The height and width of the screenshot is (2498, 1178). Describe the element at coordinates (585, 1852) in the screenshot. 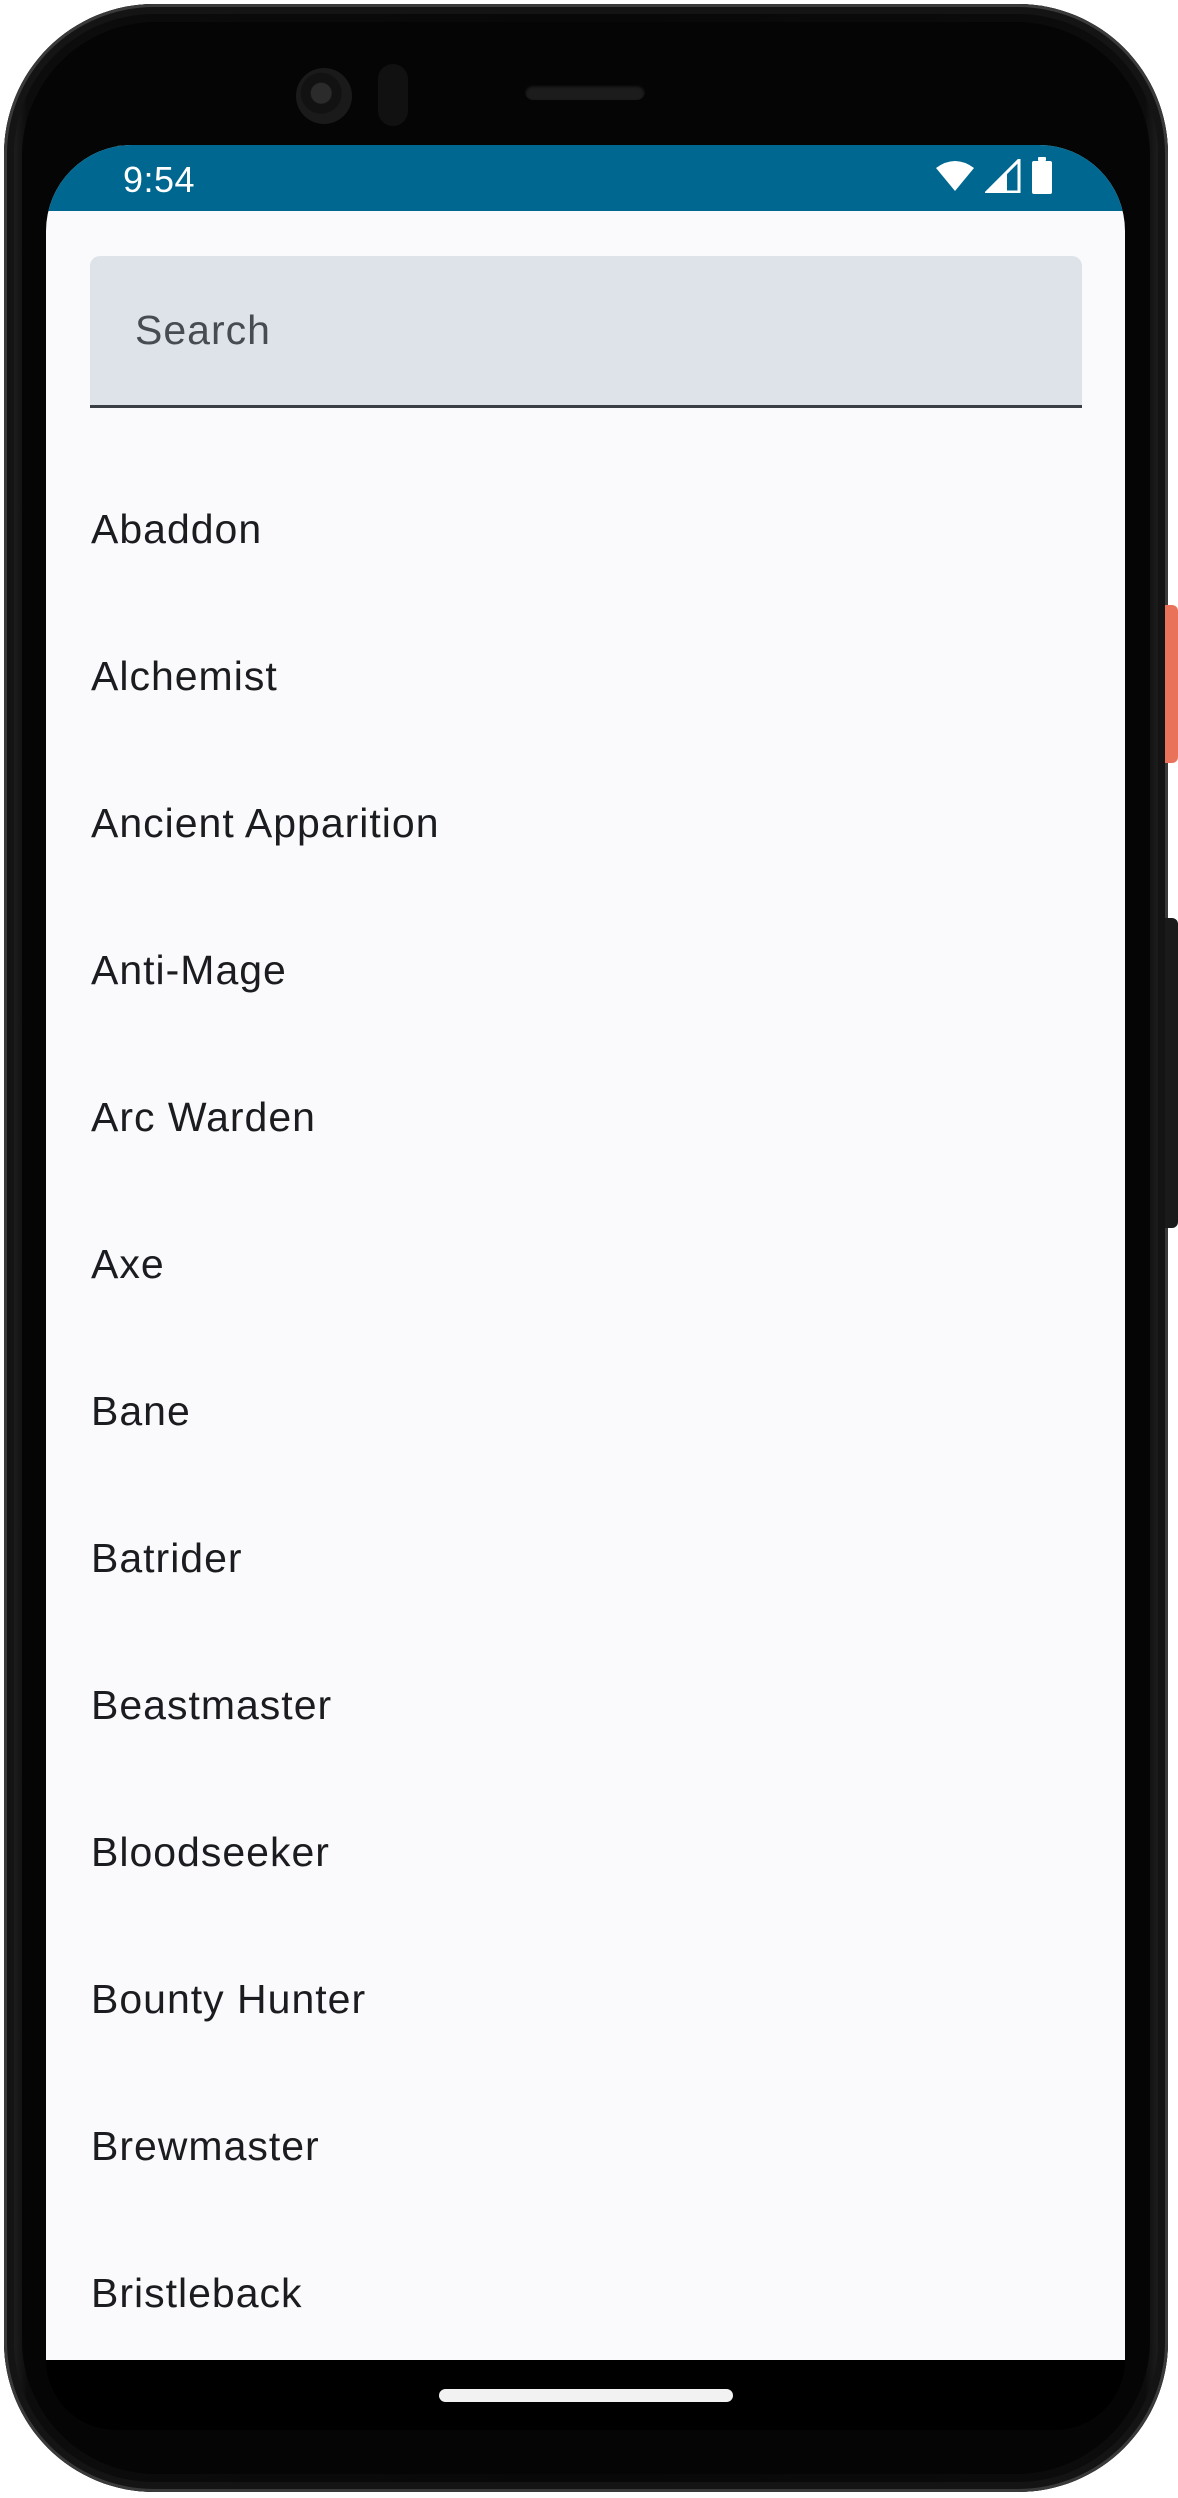

I see `hero-list-item: Bloodseeker` at that location.